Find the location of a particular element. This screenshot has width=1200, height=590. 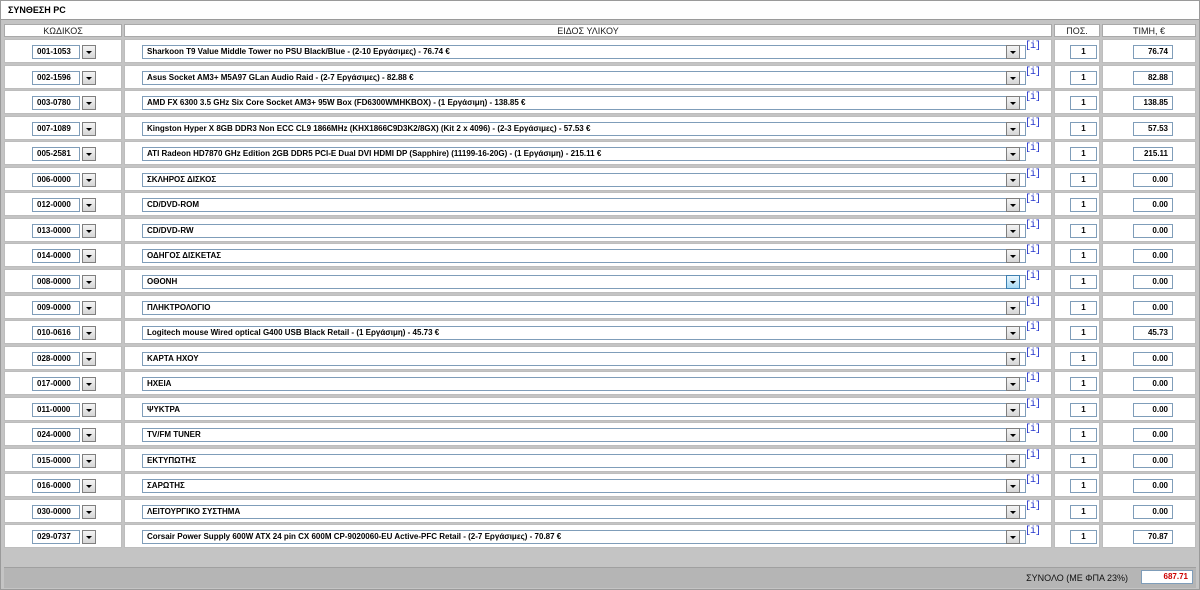

code-select: 006-0000 is located at coordinates (56, 179).